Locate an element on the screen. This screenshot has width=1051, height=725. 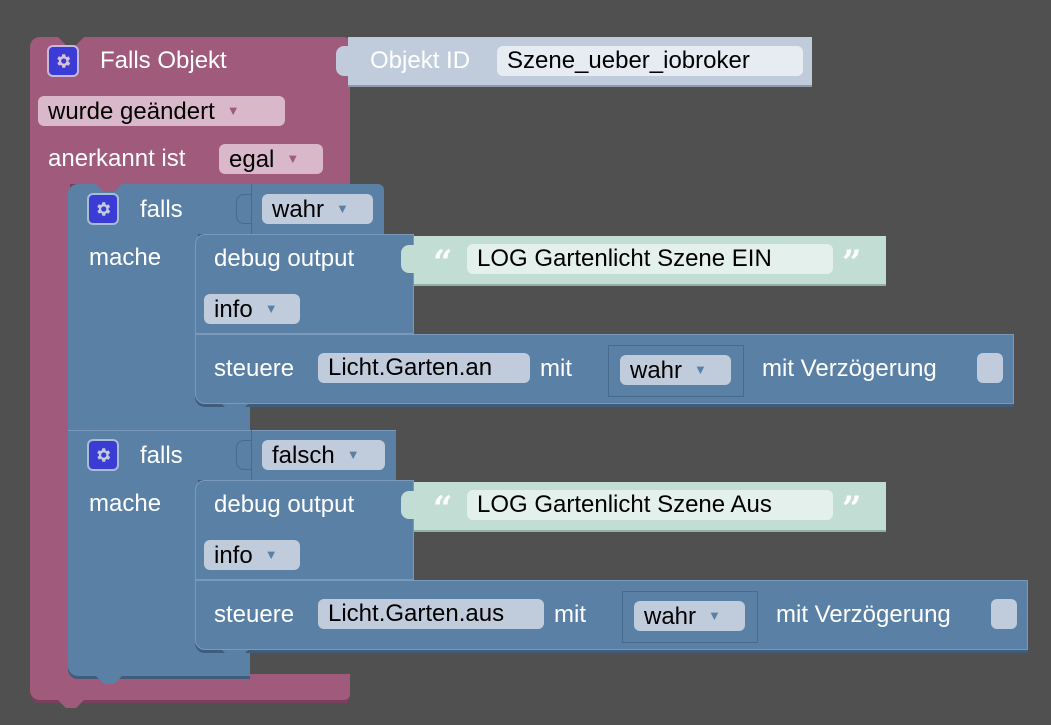
if-block-2-bottom is located at coordinates (159, 663).